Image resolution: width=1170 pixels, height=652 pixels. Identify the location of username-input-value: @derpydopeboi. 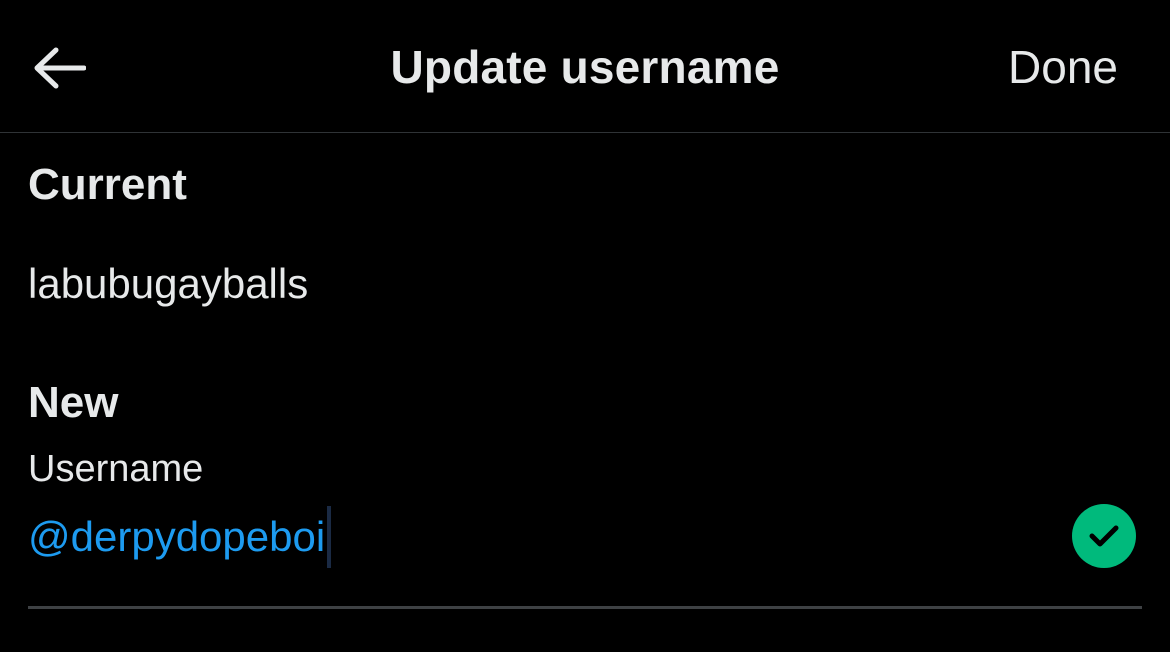
(177, 536).